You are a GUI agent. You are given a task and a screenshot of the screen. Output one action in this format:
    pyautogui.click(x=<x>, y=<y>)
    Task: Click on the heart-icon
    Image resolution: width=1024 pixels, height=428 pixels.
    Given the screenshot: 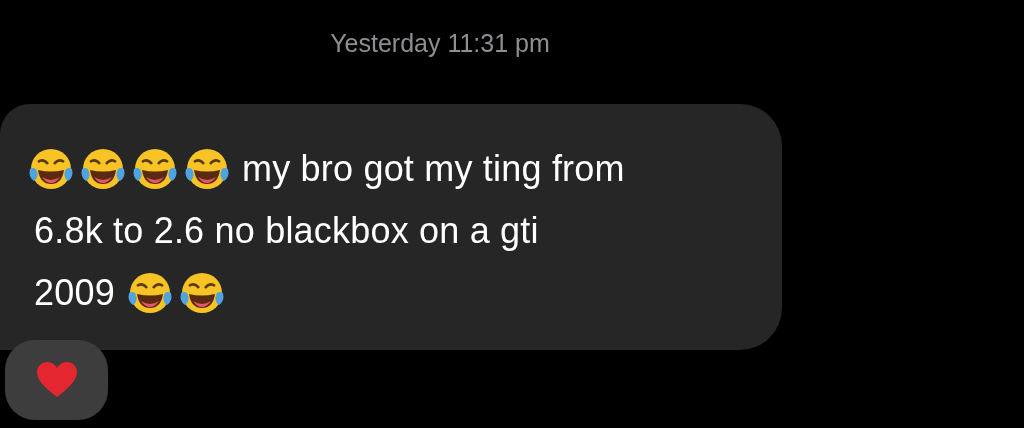 What is the action you would take?
    pyautogui.click(x=56, y=380)
    